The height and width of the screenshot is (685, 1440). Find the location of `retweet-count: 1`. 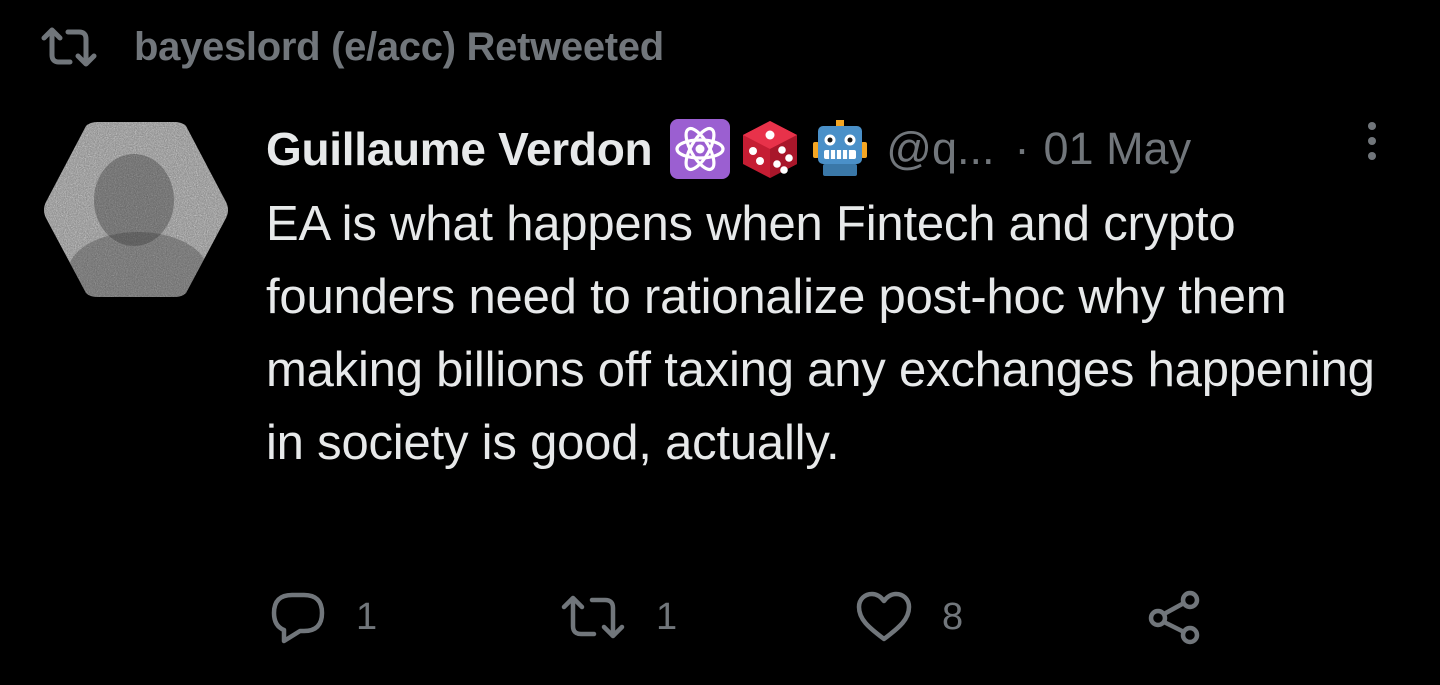

retweet-count: 1 is located at coordinates (667, 616).